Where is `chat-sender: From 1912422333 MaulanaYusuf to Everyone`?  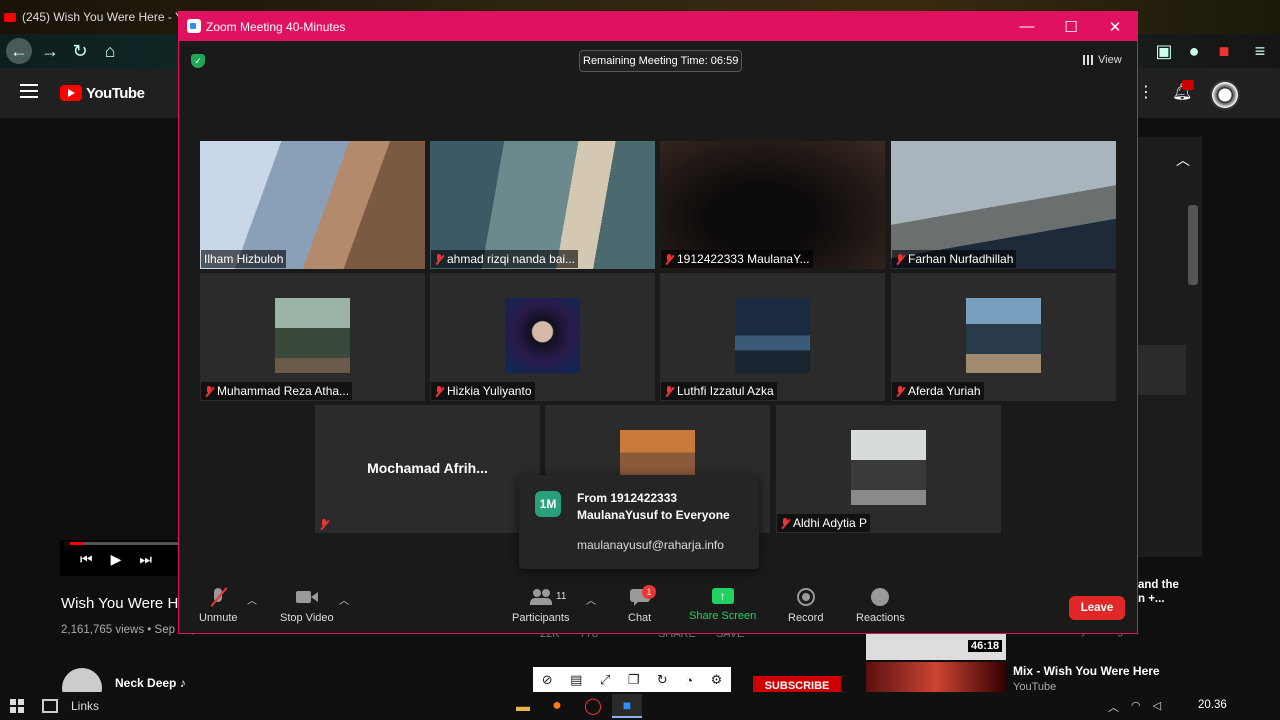
chat-sender: From 1912422333 MaulanaYusuf to Everyone is located at coordinates (653, 506).